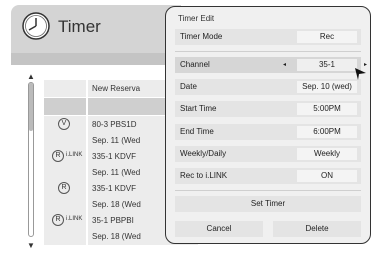  Describe the element at coordinates (79, 26) in the screenshot. I see `screen-title: Timer` at that location.